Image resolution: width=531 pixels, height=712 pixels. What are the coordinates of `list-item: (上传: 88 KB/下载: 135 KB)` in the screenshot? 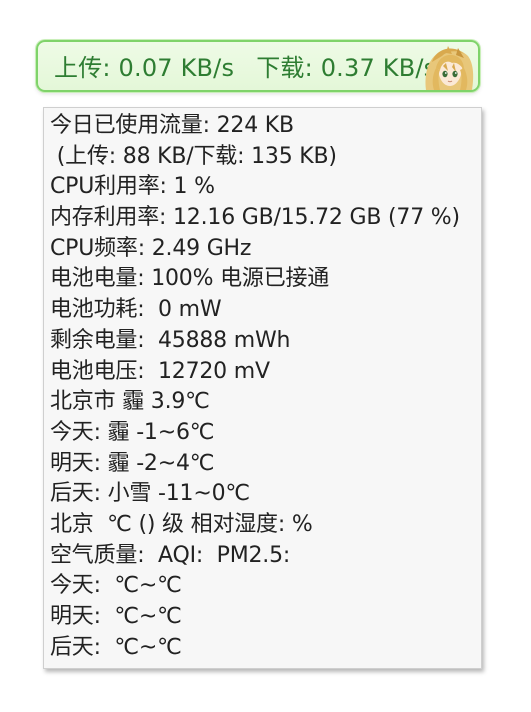 It's located at (193, 156).